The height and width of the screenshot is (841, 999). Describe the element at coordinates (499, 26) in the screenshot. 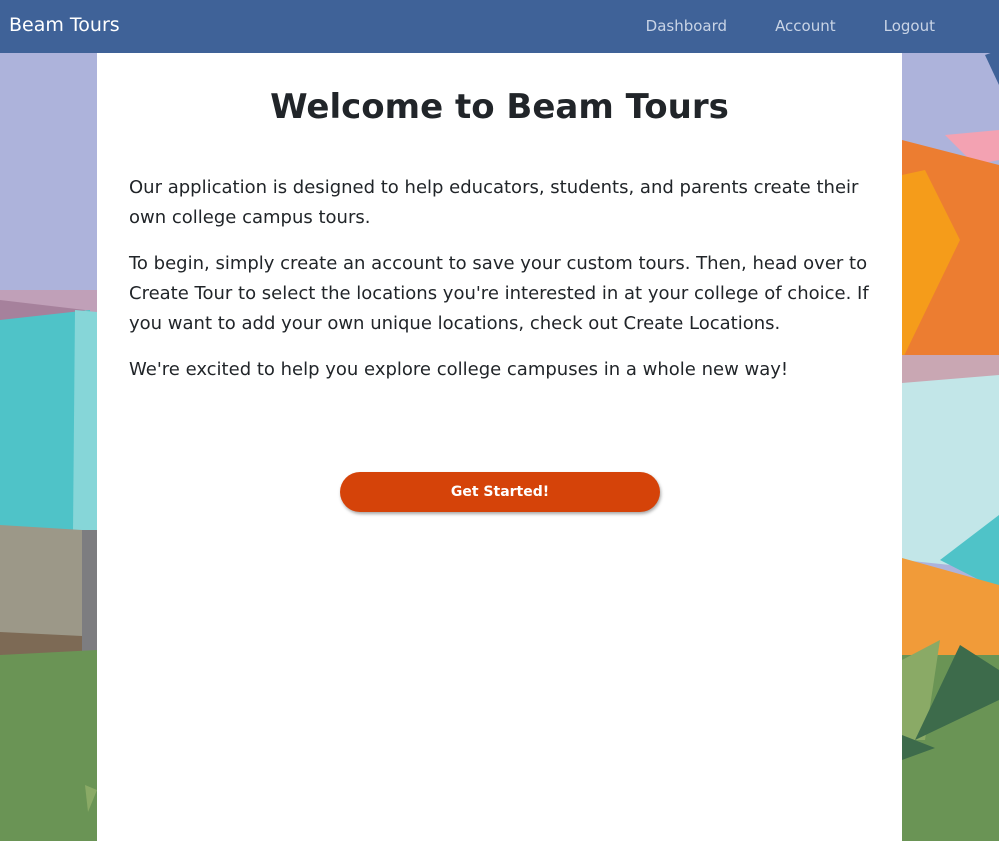

I see `top-navbar: Beam Tours Dashboard Account Logout` at that location.